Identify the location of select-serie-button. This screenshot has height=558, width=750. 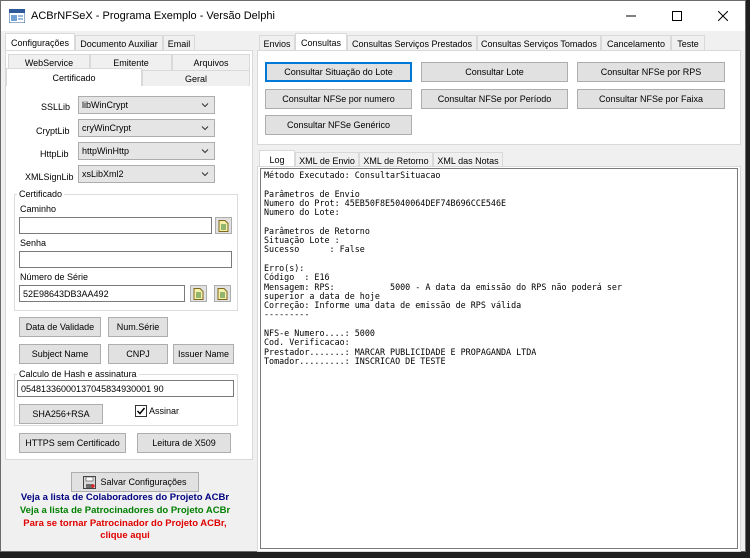
(198, 293).